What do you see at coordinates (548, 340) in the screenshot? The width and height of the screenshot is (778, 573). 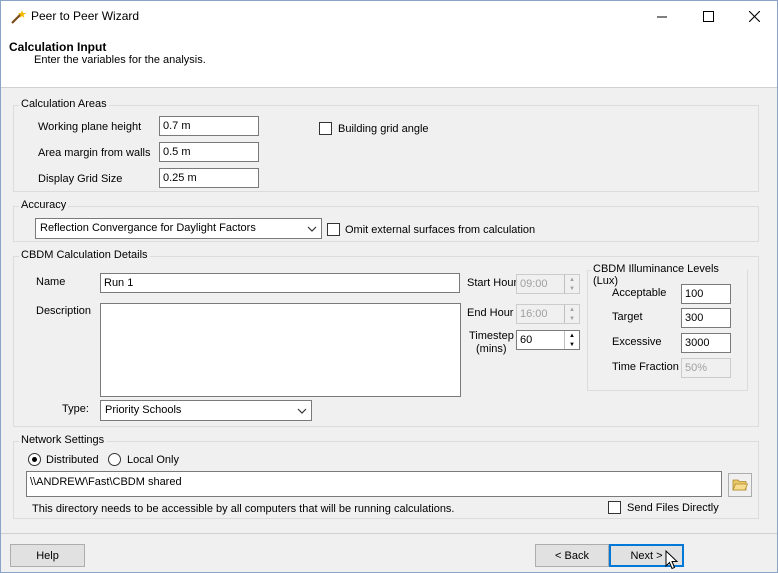 I see `timestep-spinner: 60 ▲ ▼` at bounding box center [548, 340].